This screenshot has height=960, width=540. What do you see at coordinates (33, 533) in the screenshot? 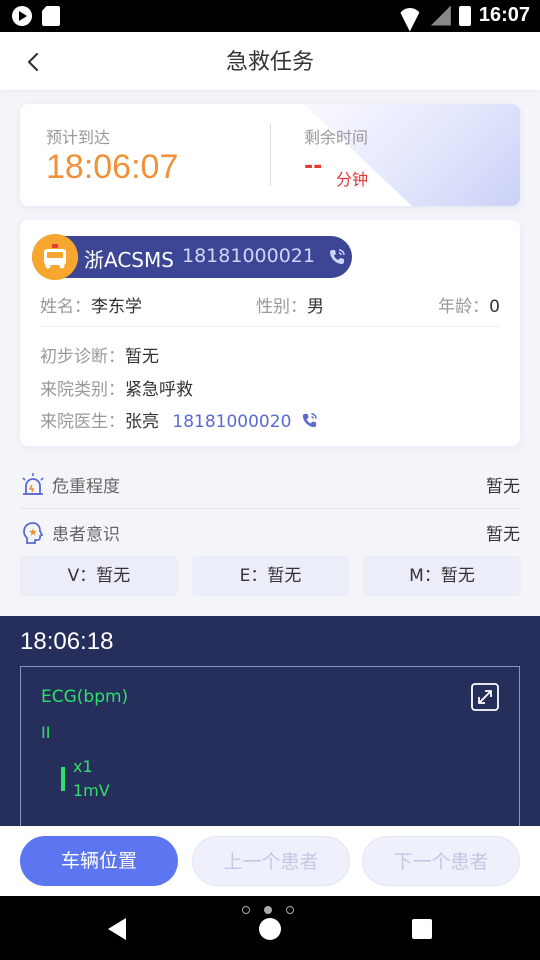
I see `consciousness-icon` at bounding box center [33, 533].